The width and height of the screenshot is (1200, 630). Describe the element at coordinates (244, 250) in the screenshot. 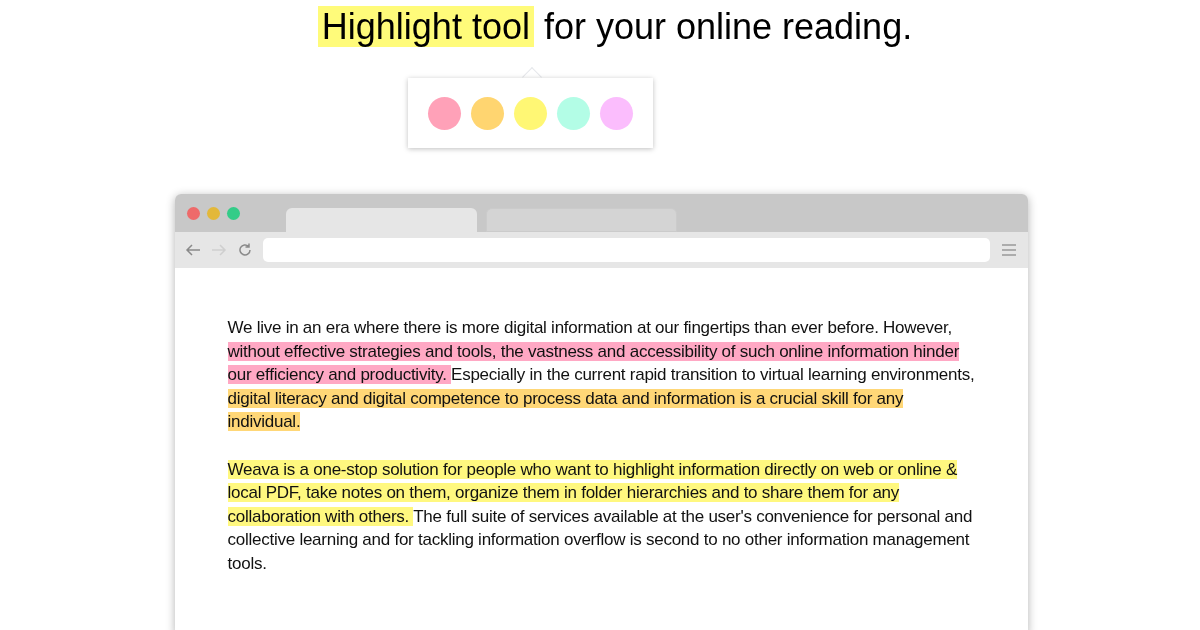

I see `reload-icon` at that location.